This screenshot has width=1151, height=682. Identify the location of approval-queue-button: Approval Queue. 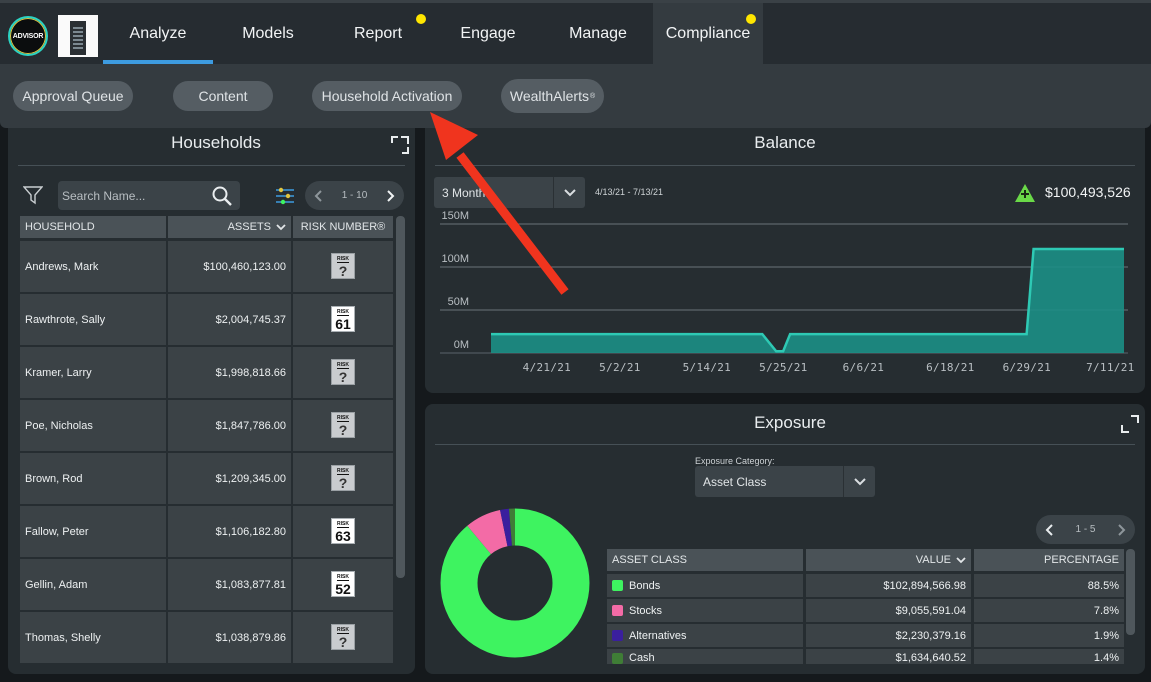
(73, 96).